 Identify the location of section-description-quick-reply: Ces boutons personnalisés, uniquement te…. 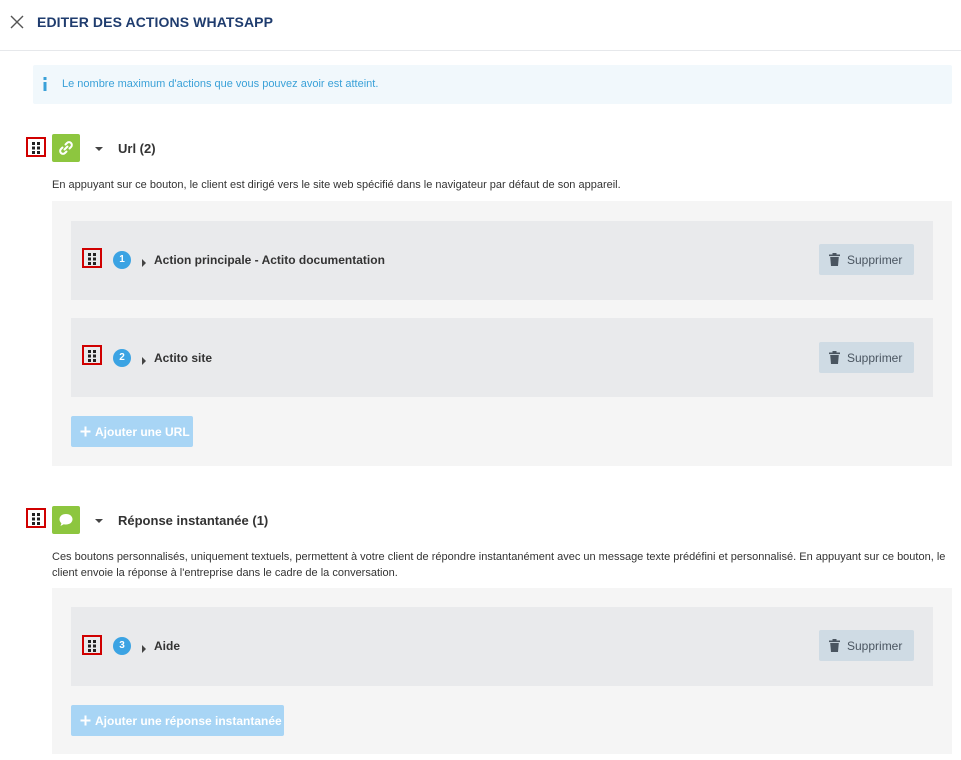
(499, 565).